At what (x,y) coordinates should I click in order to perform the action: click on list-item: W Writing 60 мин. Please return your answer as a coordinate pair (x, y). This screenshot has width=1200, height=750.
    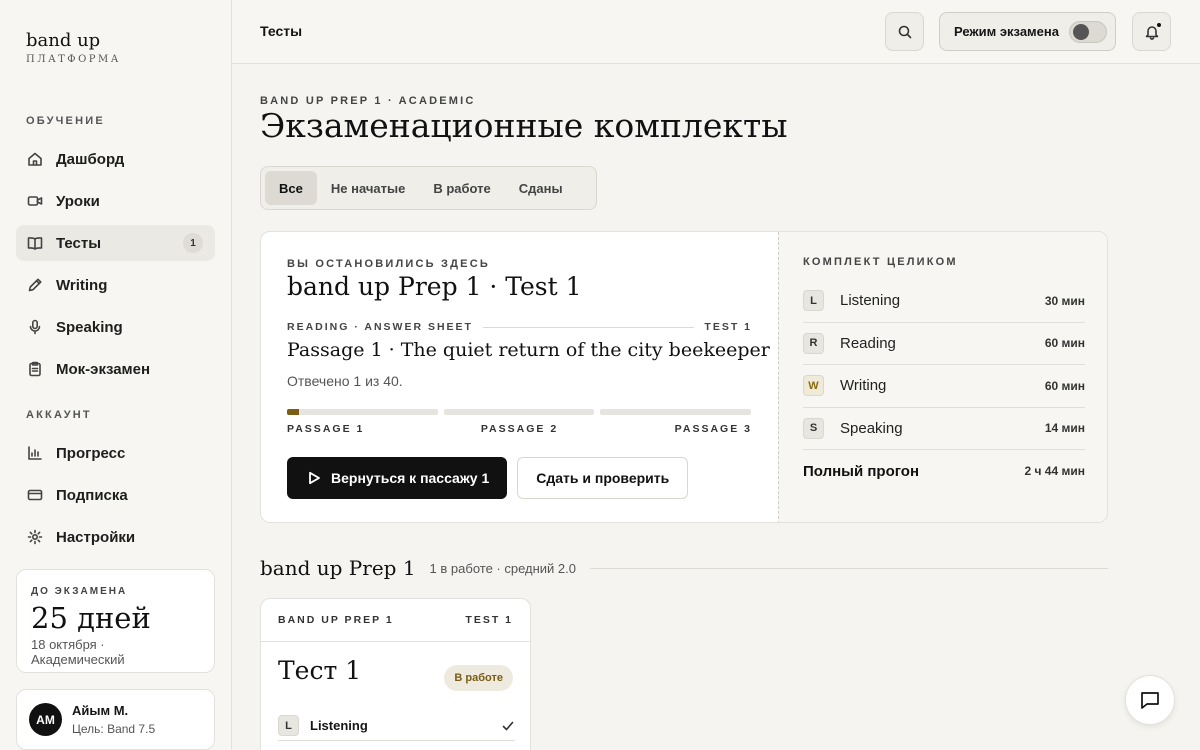
    Looking at the image, I should click on (944, 386).